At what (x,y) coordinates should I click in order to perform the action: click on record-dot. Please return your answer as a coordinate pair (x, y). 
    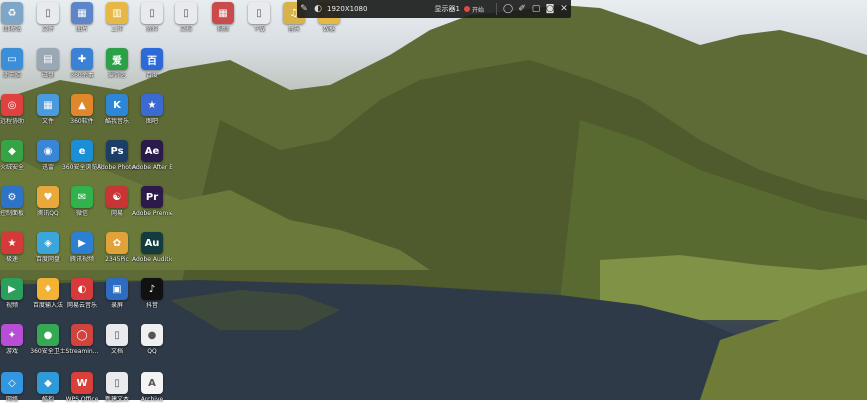
    Looking at the image, I should click on (466, 9).